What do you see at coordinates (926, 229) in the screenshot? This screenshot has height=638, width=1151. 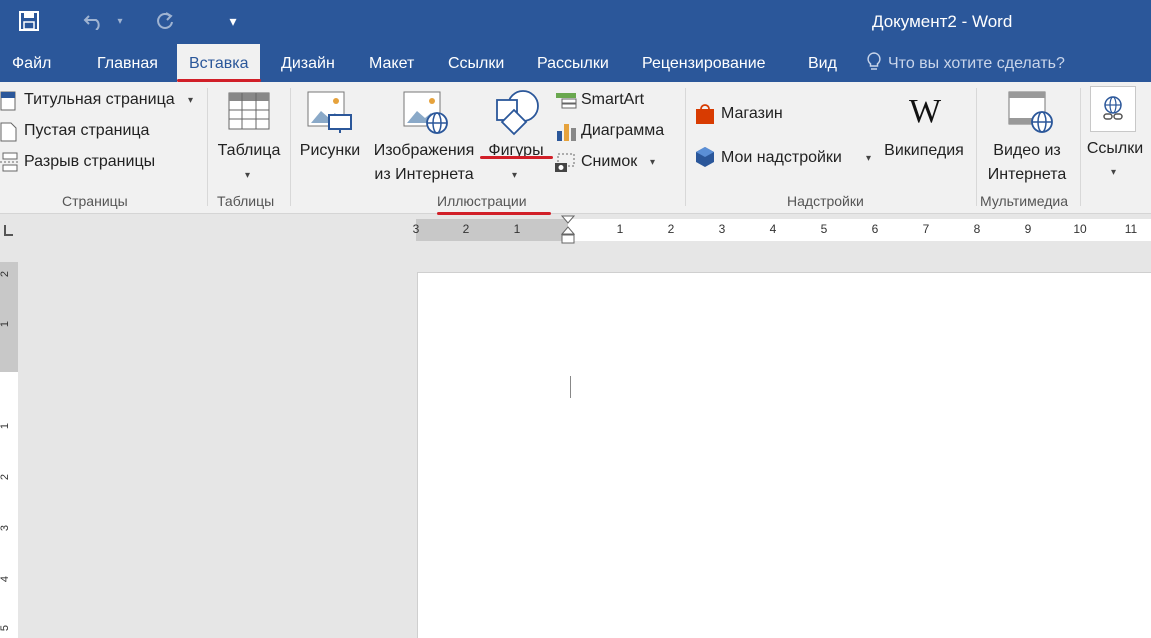 I see `ruler-number: 7` at bounding box center [926, 229].